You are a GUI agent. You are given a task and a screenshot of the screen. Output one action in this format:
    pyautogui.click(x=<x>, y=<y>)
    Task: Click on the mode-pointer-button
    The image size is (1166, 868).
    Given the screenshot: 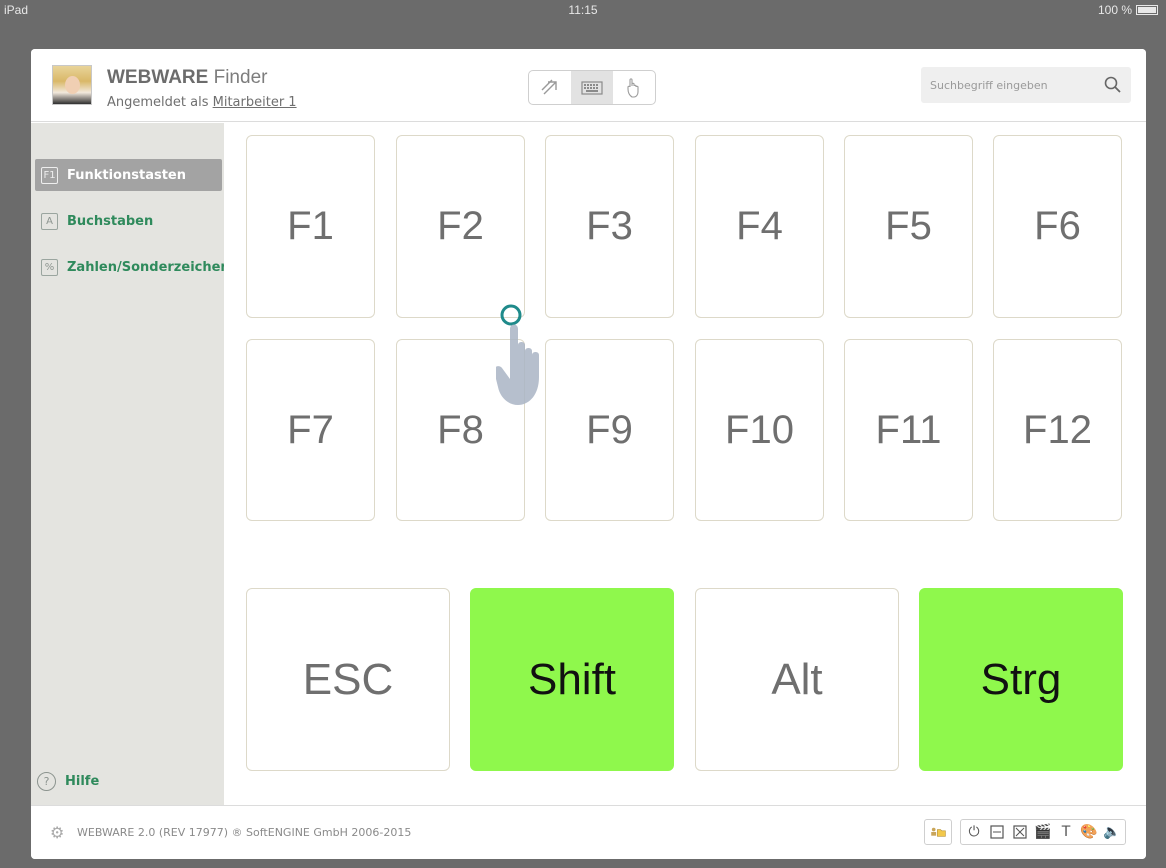 What is the action you would take?
    pyautogui.click(x=550, y=87)
    